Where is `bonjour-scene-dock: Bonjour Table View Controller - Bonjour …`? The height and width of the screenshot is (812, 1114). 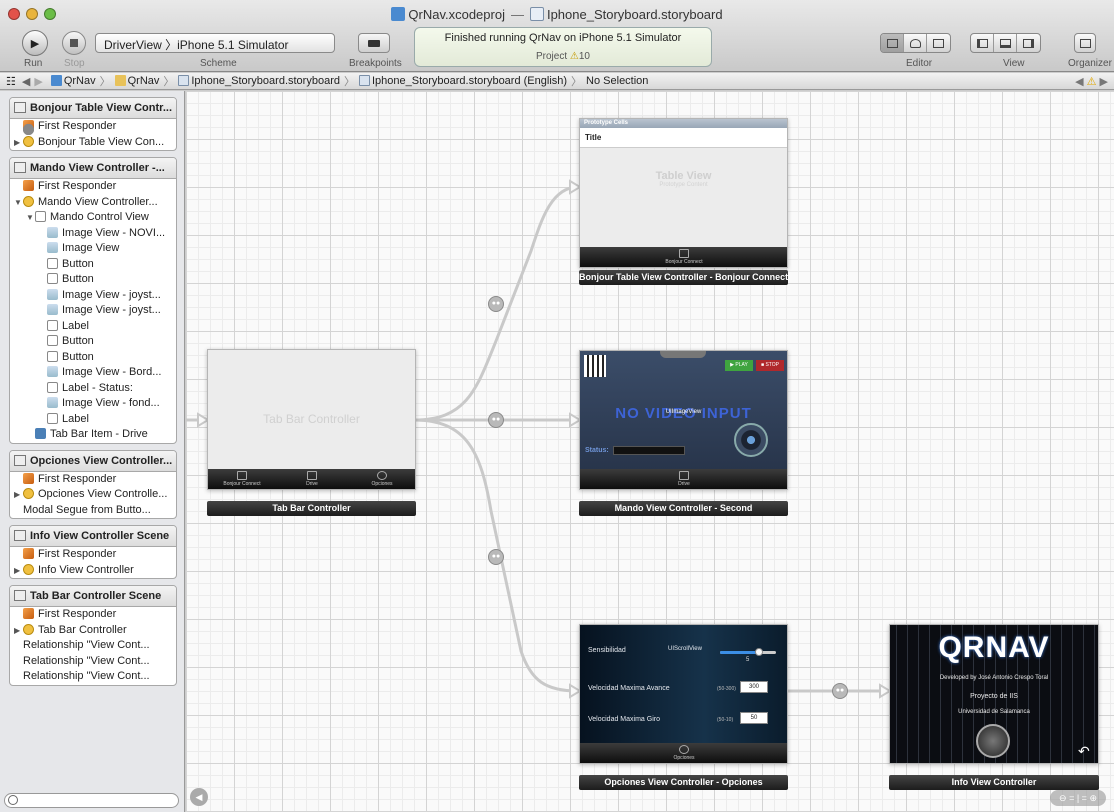
bonjour-scene-dock: Bonjour Table View Controller - Bonjour … is located at coordinates (683, 277).